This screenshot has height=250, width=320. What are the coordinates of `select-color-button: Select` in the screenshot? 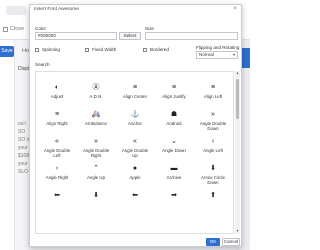 It's located at (130, 36).